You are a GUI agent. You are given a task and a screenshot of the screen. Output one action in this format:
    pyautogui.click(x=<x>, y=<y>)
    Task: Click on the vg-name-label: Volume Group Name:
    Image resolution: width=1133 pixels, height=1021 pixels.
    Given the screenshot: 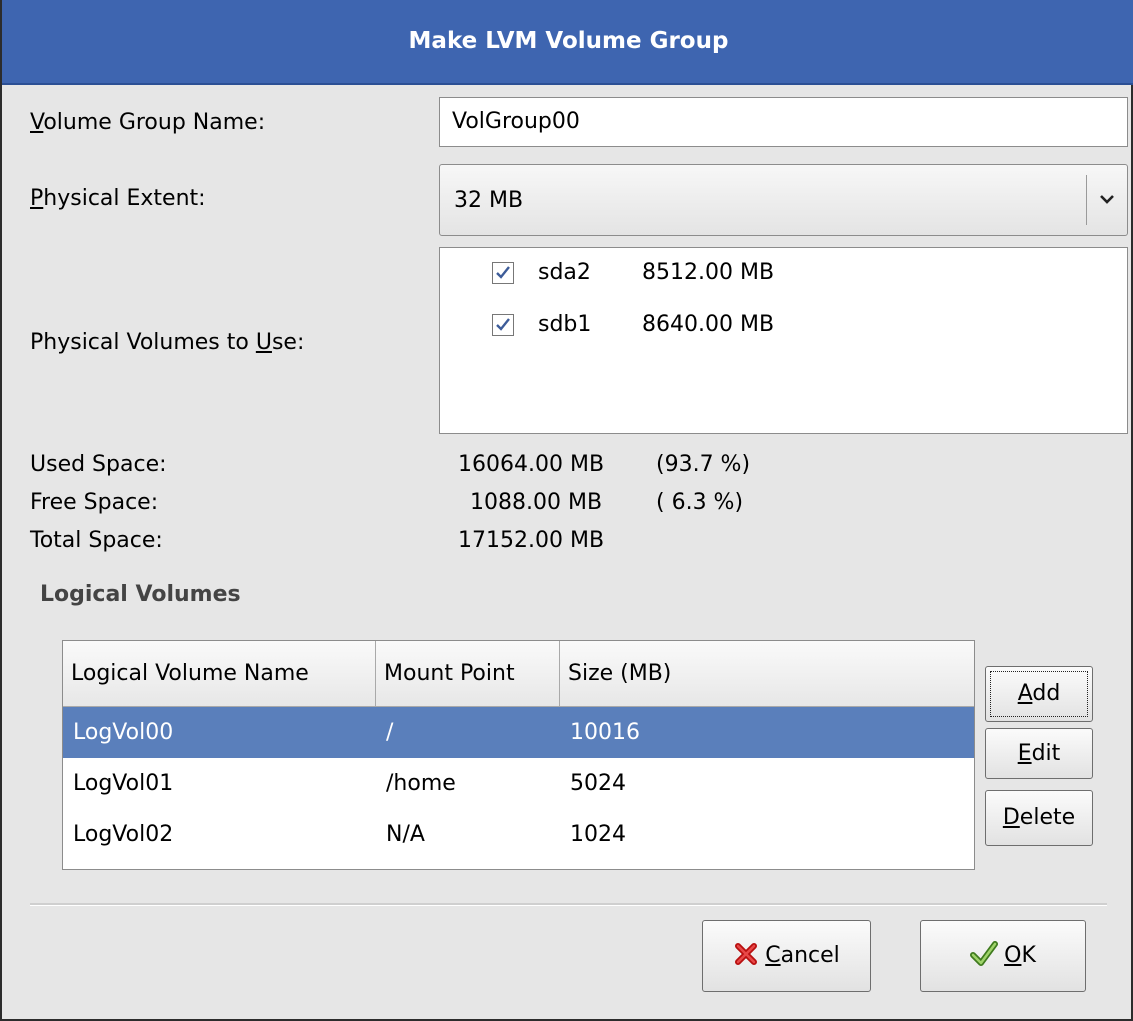 What is the action you would take?
    pyautogui.click(x=148, y=122)
    